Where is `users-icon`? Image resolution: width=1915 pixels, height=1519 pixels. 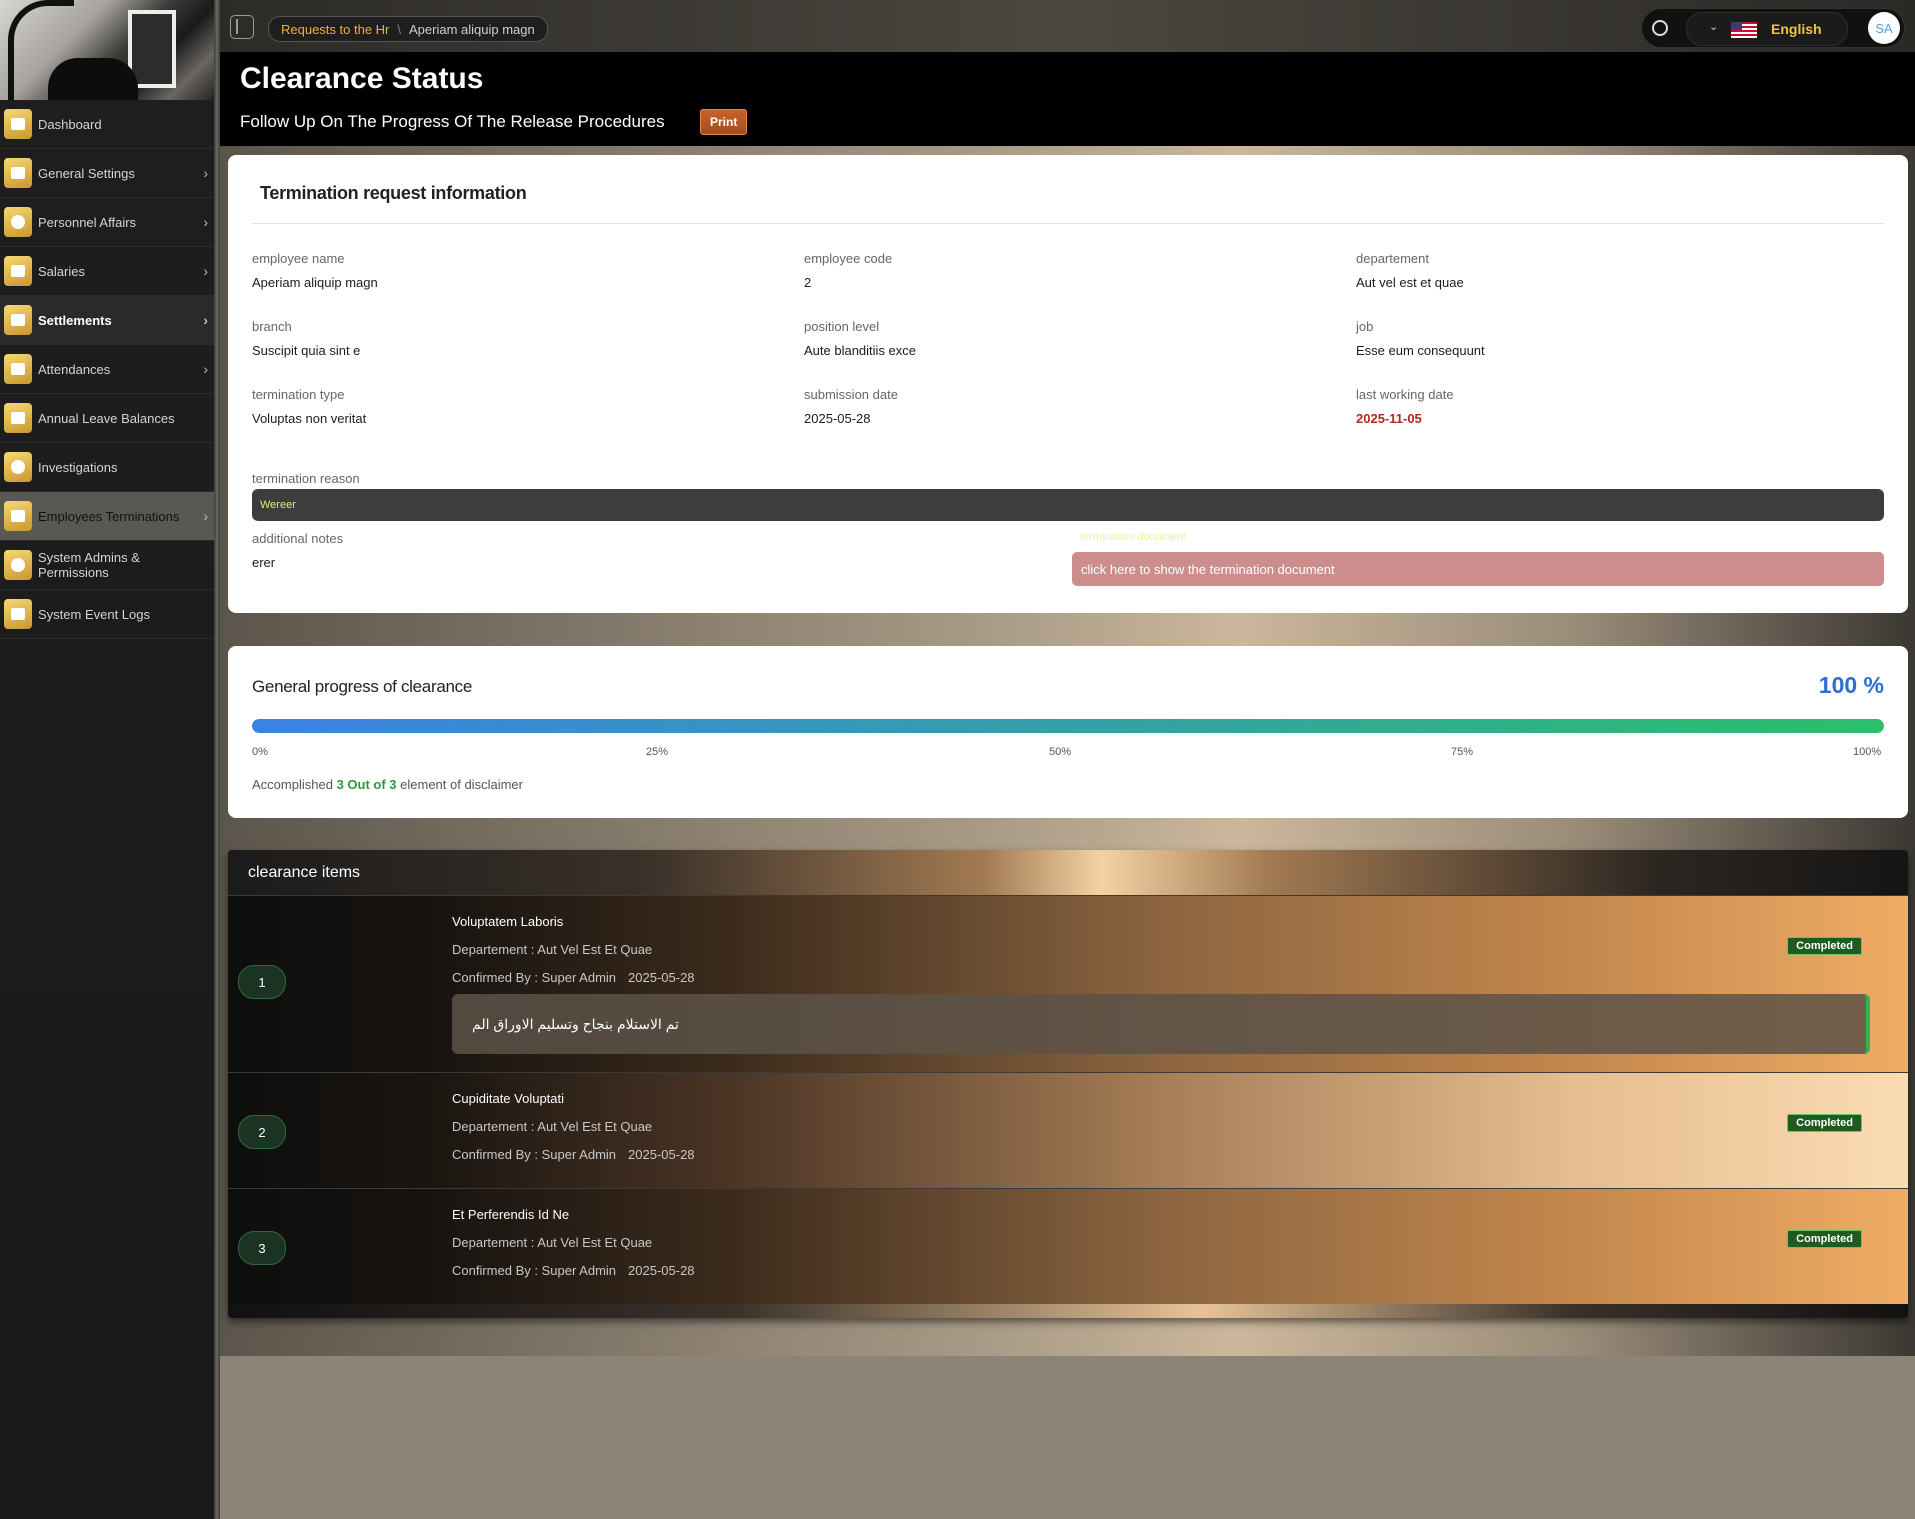
users-icon is located at coordinates (18, 222).